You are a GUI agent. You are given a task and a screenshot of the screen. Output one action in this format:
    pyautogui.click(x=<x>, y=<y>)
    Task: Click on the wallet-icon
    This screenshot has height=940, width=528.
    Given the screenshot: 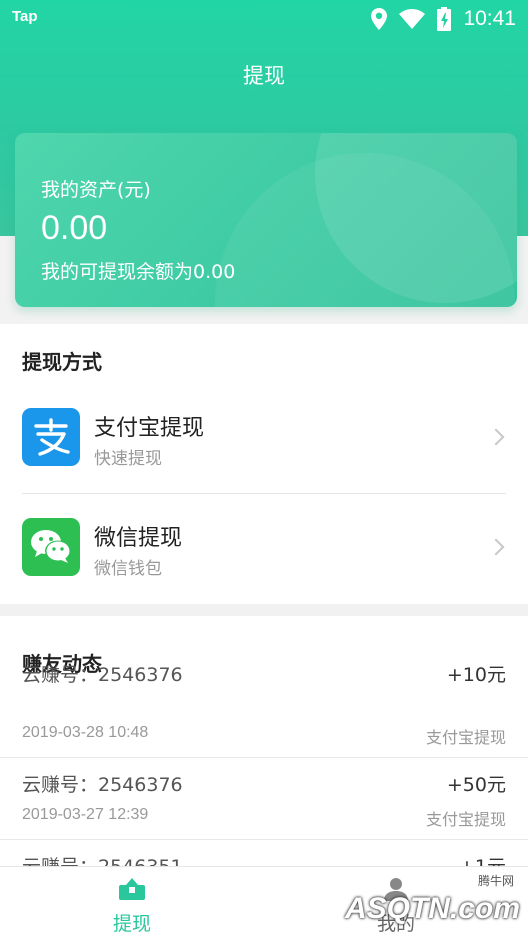 What is the action you would take?
    pyautogui.click(x=132, y=889)
    